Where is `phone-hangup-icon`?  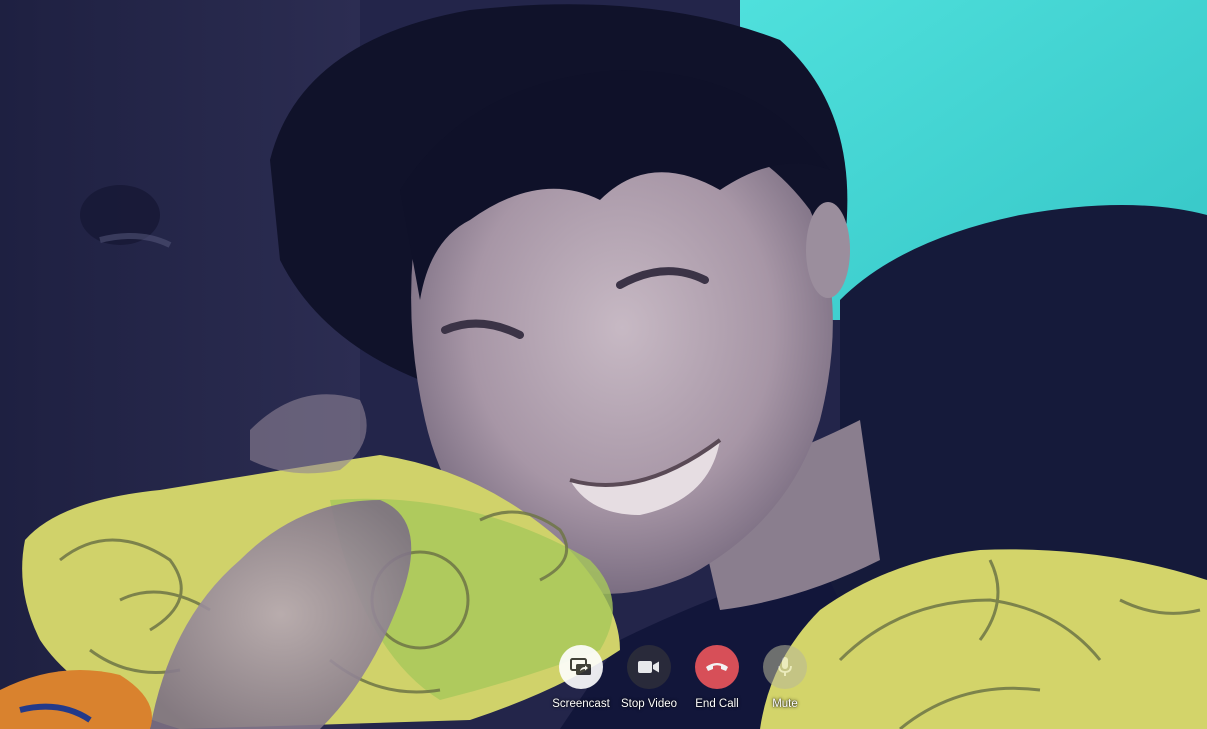
phone-hangup-icon is located at coordinates (717, 667).